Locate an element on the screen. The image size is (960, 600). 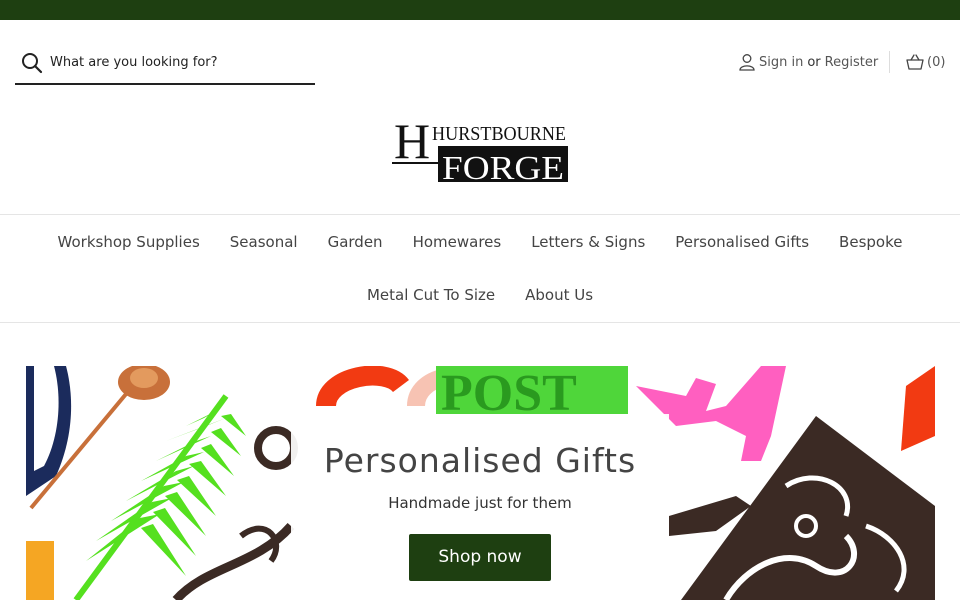
nav-homewares: Homewares is located at coordinates (457, 242).